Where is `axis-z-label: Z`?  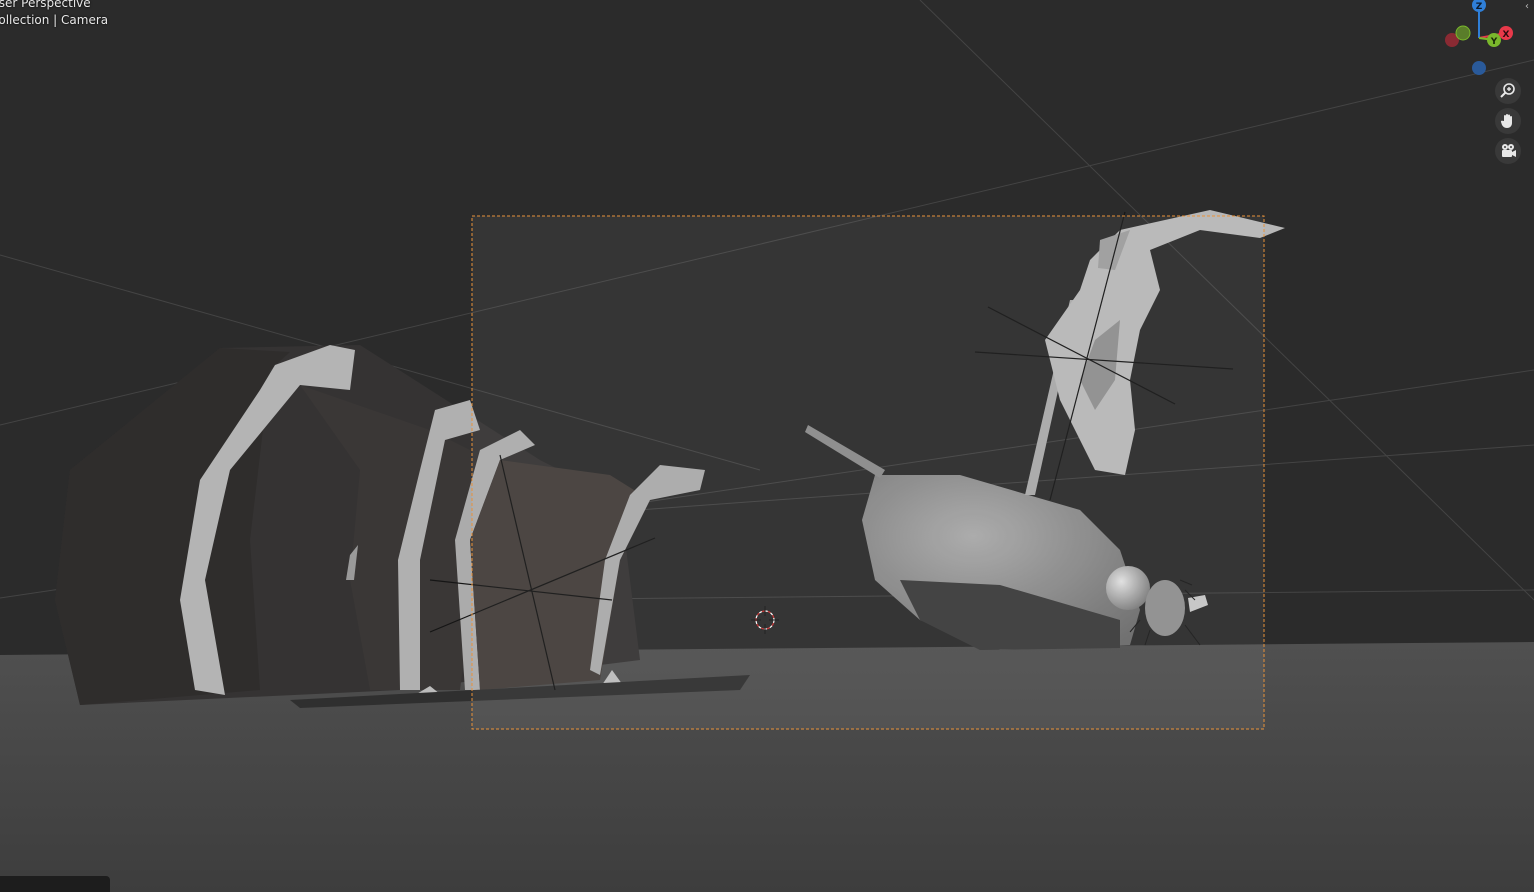 axis-z-label: Z is located at coordinates (1479, 7).